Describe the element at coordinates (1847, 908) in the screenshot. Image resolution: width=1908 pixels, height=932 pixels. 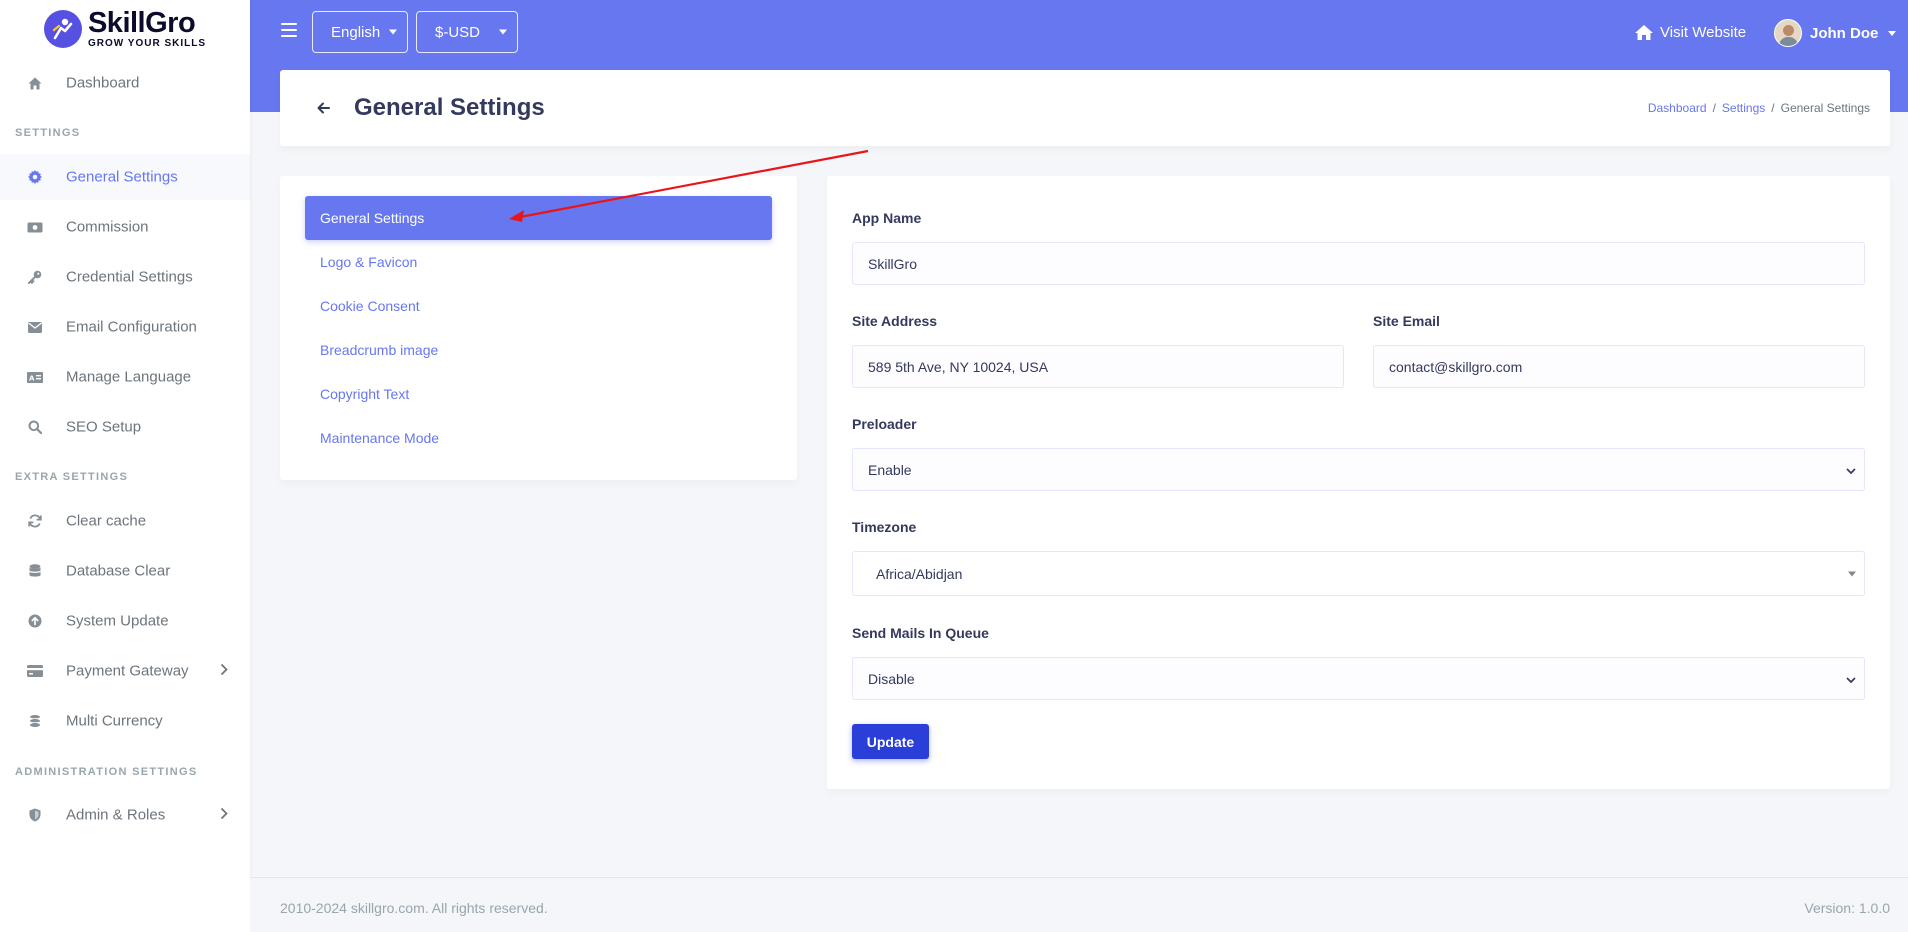
I see `footer-version: Version: 1.0.0` at that location.